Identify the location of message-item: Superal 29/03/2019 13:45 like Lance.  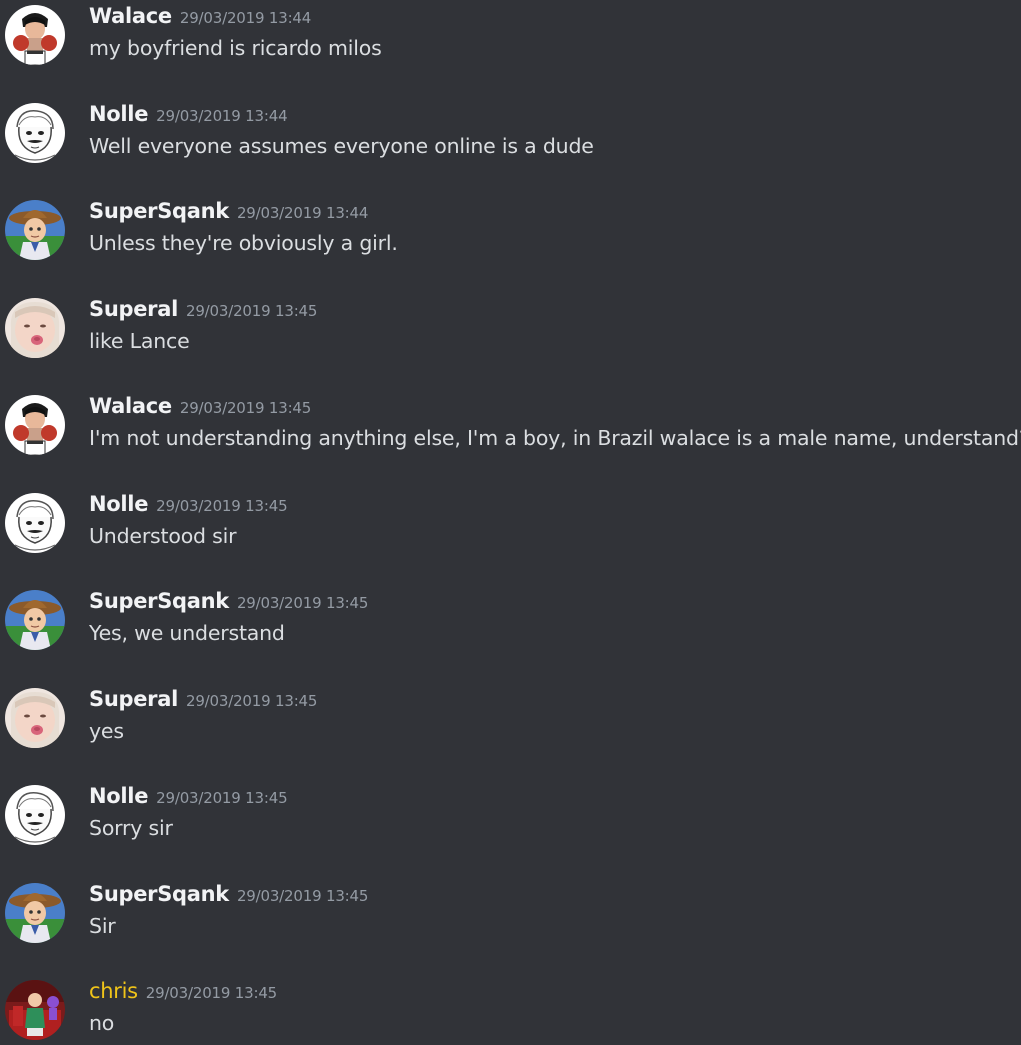
(510, 338).